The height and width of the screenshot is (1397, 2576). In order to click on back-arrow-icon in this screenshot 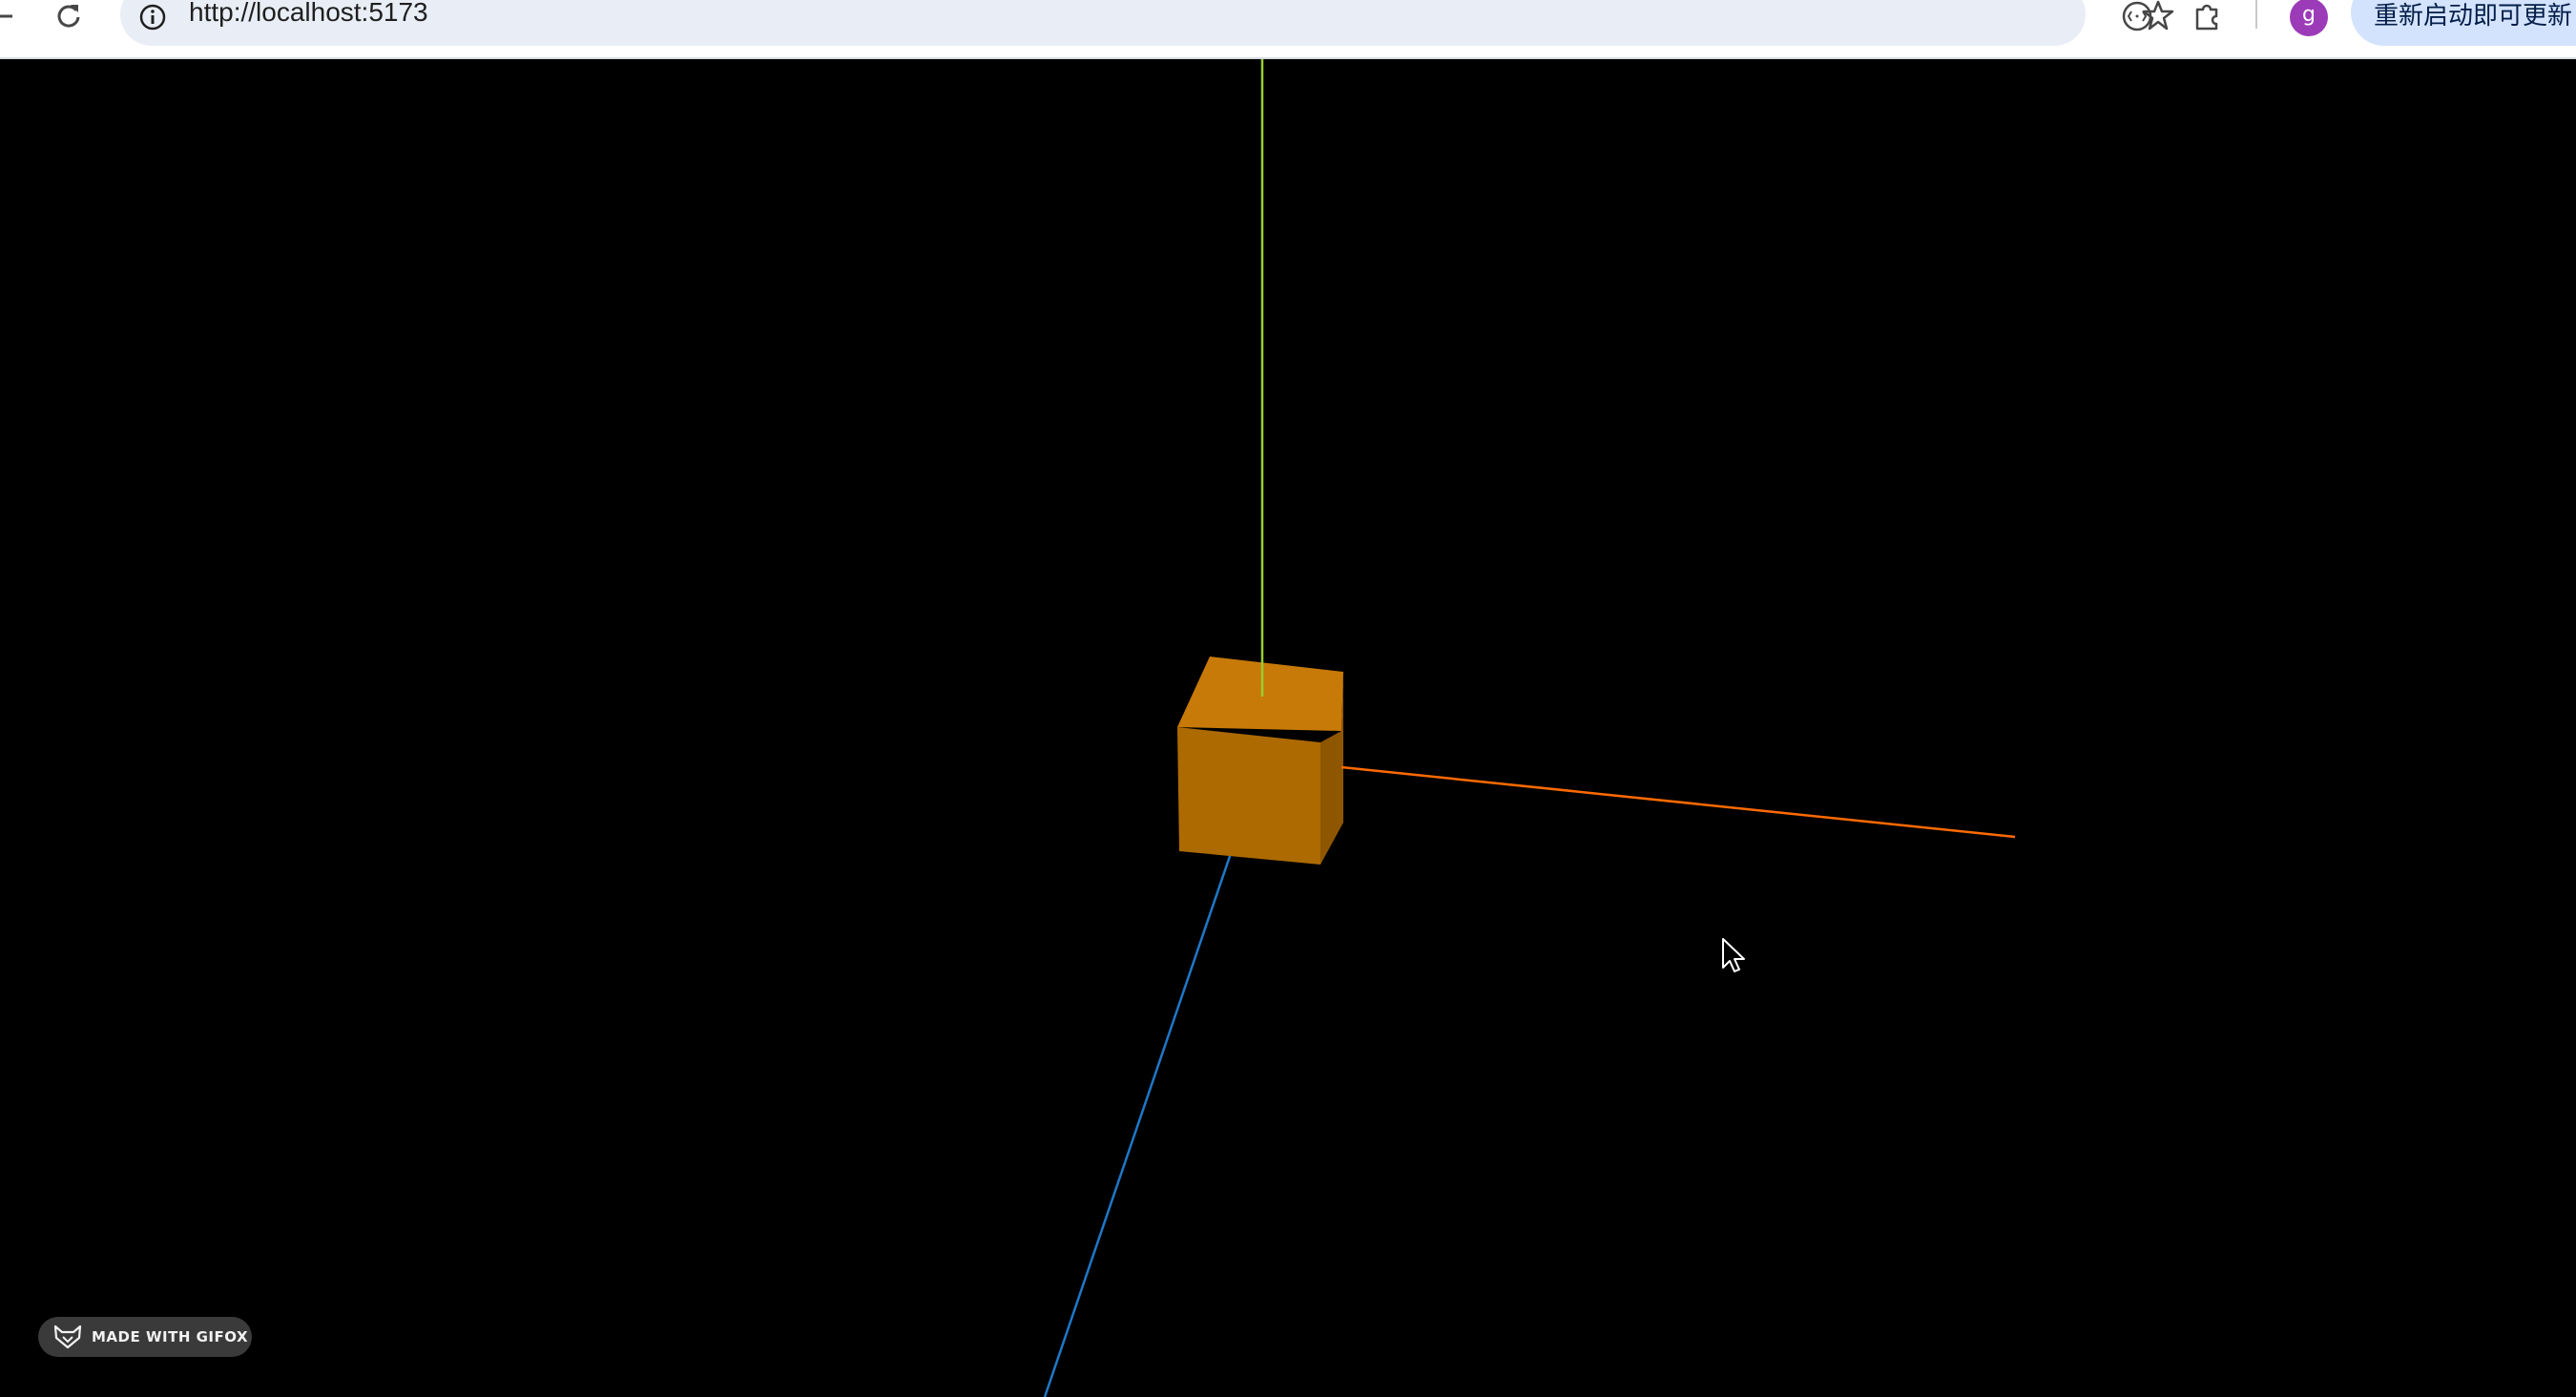, I will do `click(8, 16)`.